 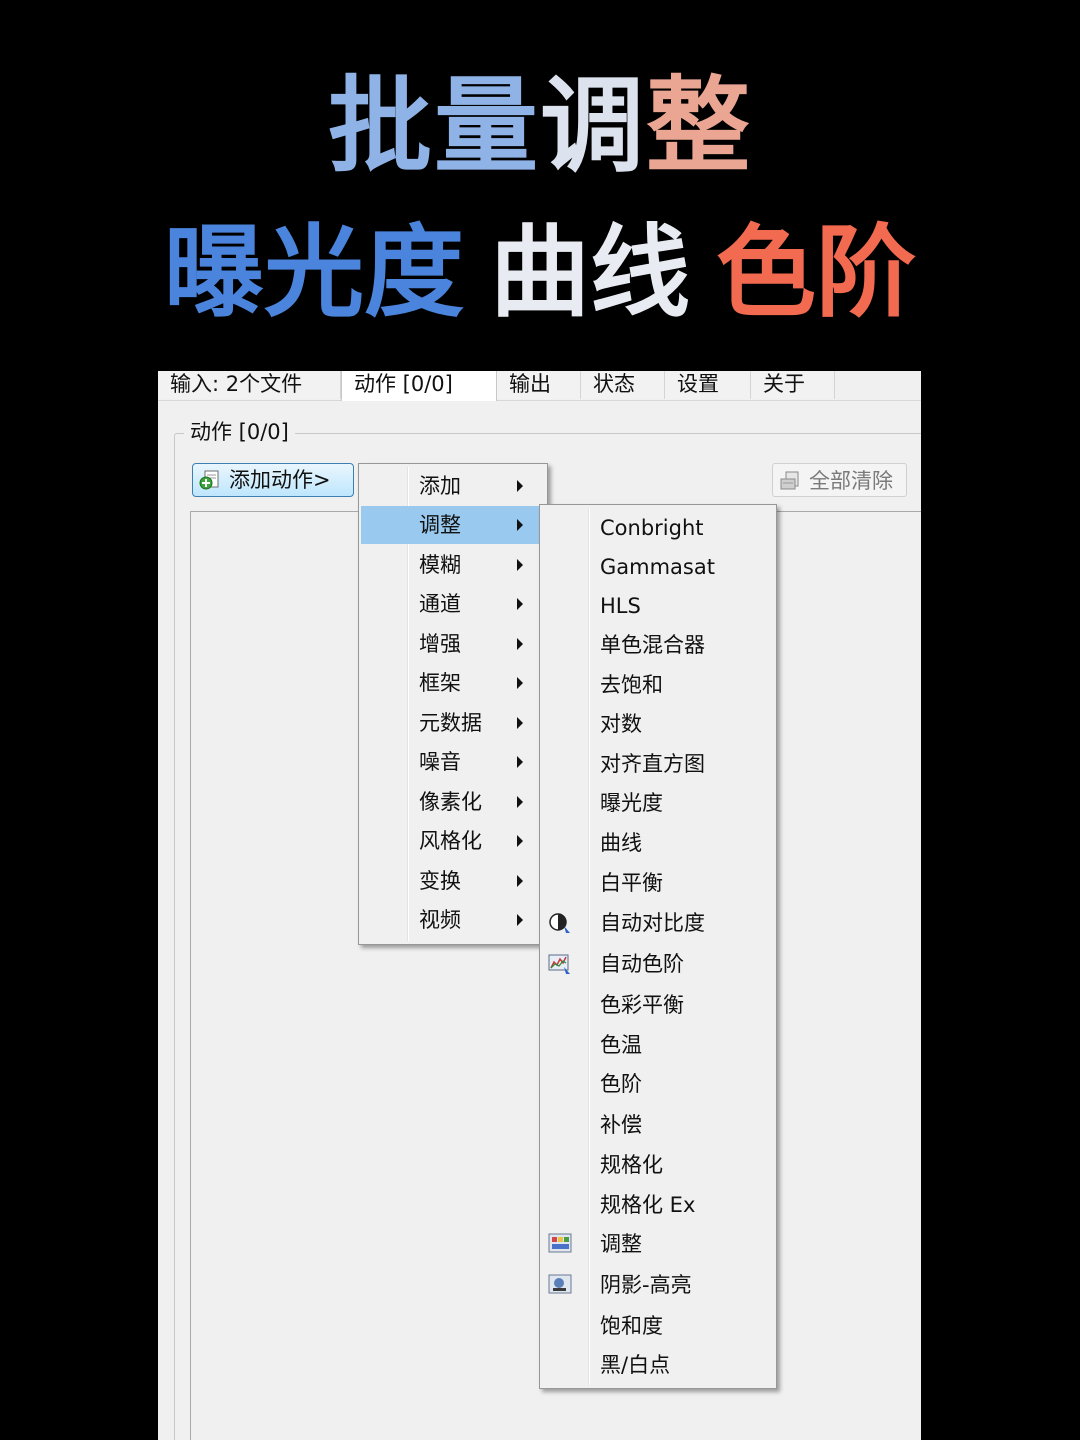 I want to click on submenu-item-log: 对数, so click(x=658, y=724).